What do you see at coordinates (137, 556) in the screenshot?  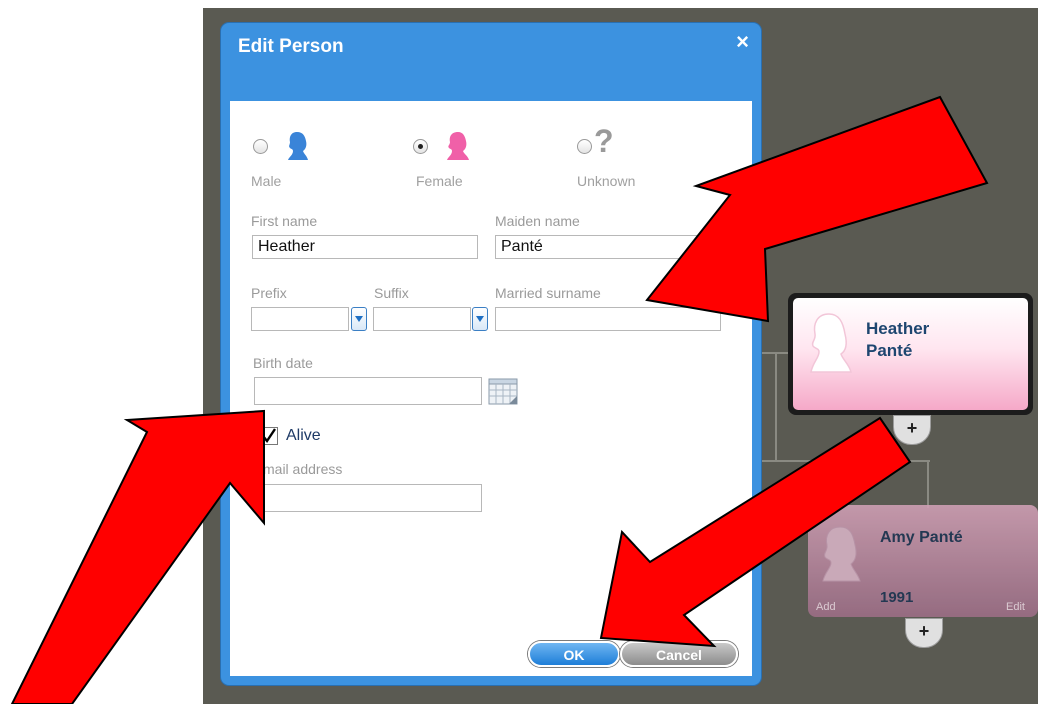 I see `annotation-arrow-alive` at bounding box center [137, 556].